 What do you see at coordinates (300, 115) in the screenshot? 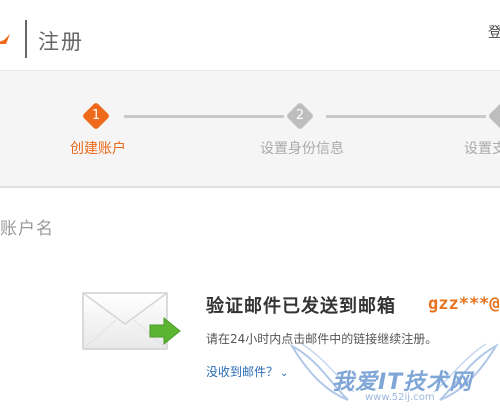
I see `step-2-number: 2` at bounding box center [300, 115].